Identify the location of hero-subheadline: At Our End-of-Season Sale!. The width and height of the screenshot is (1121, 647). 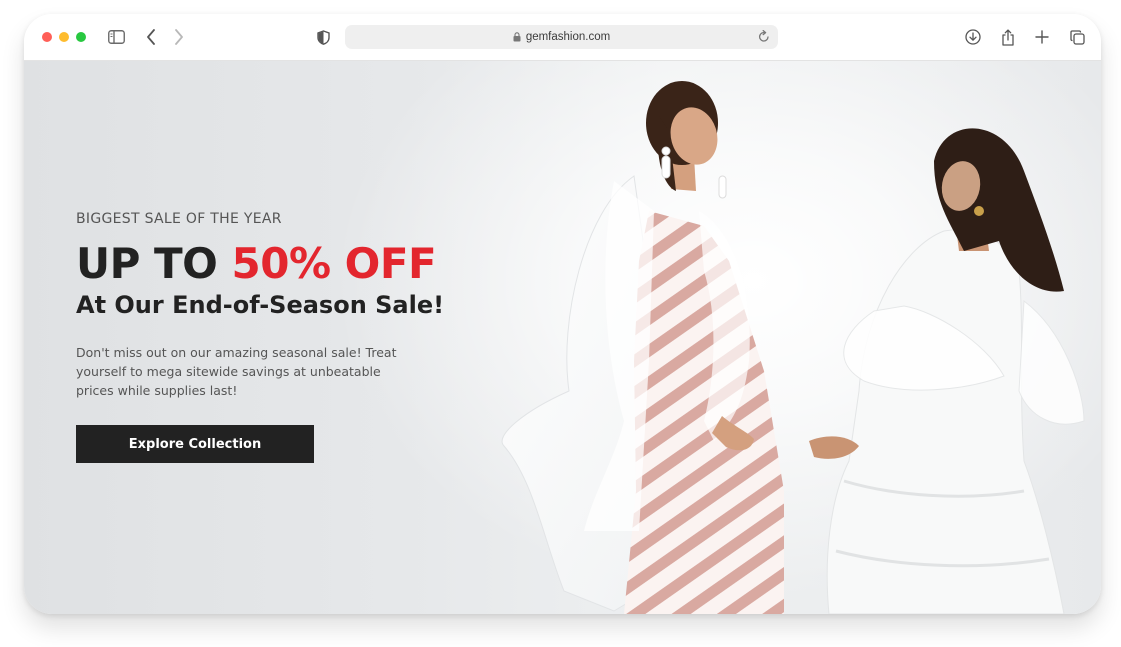
(260, 305).